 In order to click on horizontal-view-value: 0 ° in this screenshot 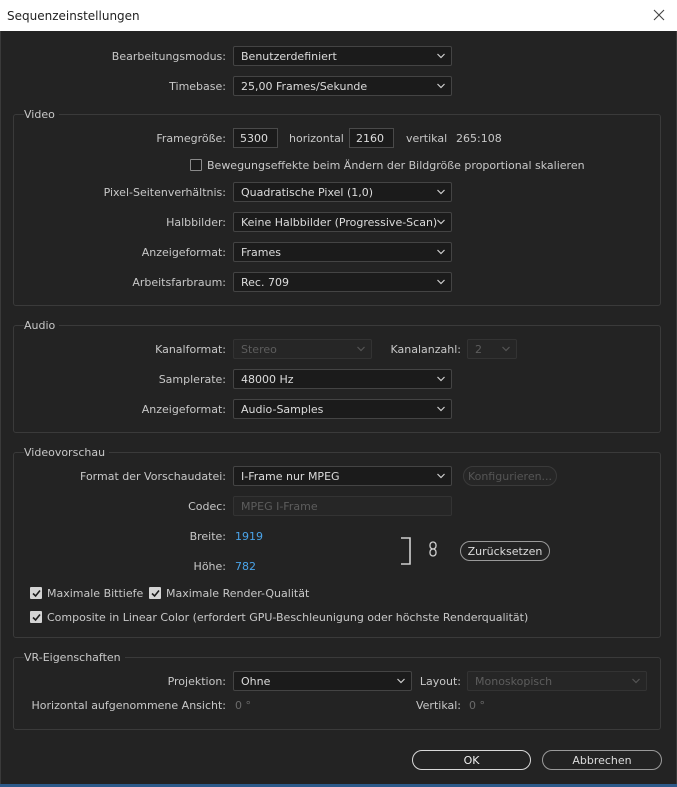, I will do `click(243, 705)`.